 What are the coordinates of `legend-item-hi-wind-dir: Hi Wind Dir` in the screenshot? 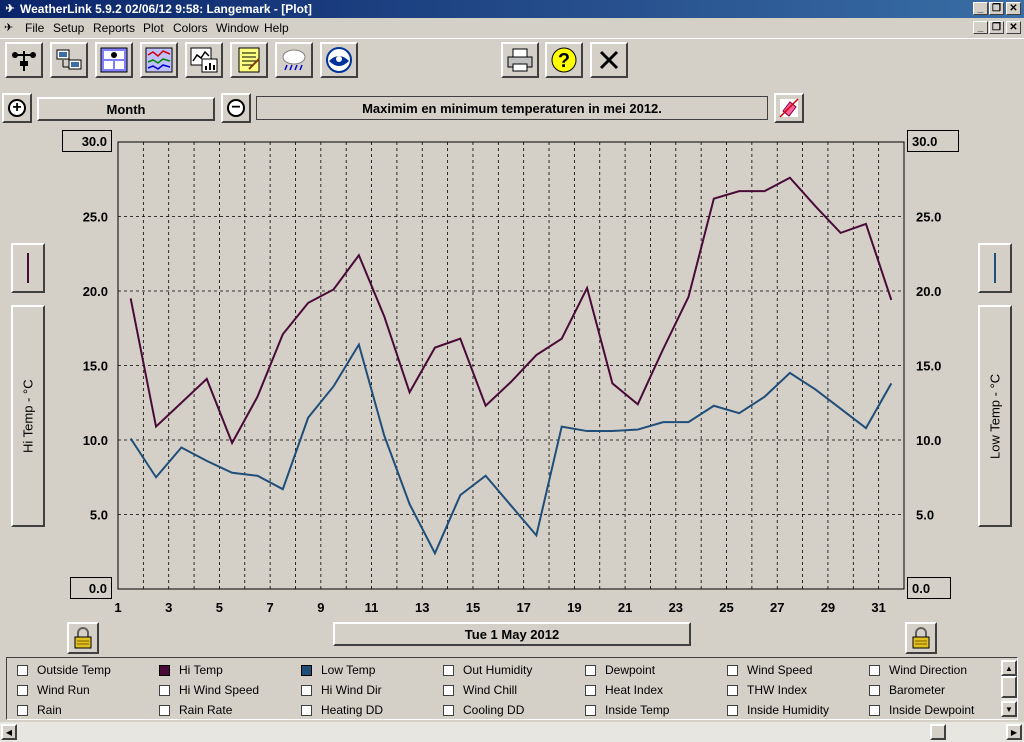 It's located at (341, 690).